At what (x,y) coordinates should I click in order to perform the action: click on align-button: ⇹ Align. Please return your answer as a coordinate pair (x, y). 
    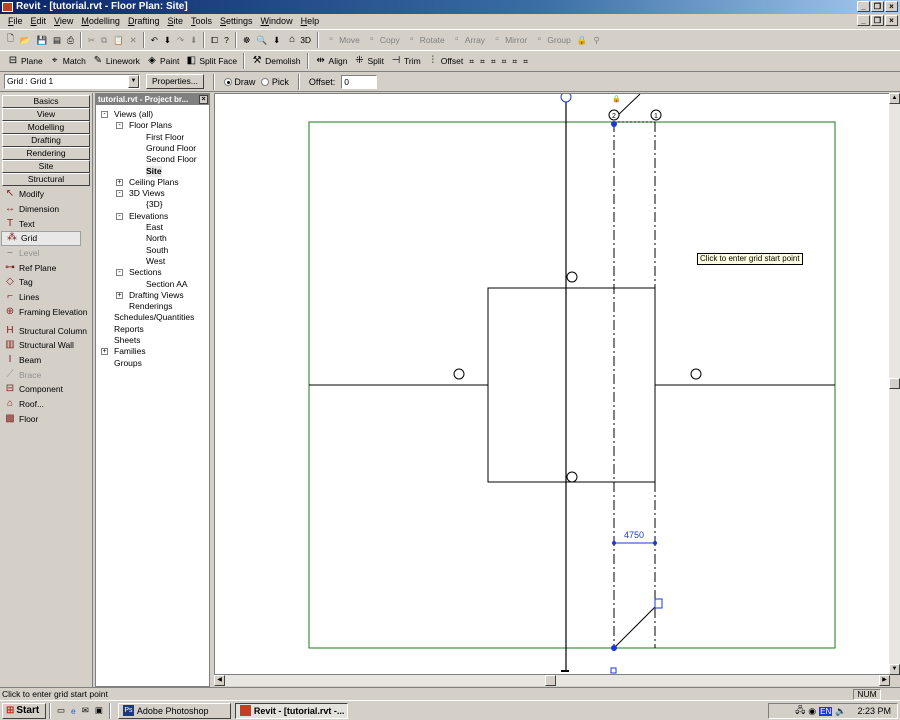
    Looking at the image, I should click on (331, 61).